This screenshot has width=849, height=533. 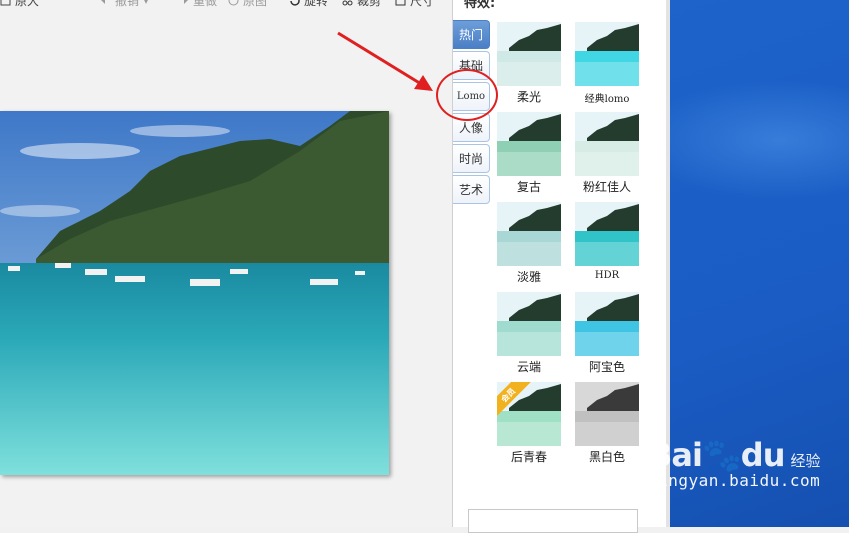 I want to click on redo-label: 重做, so click(x=205, y=4).